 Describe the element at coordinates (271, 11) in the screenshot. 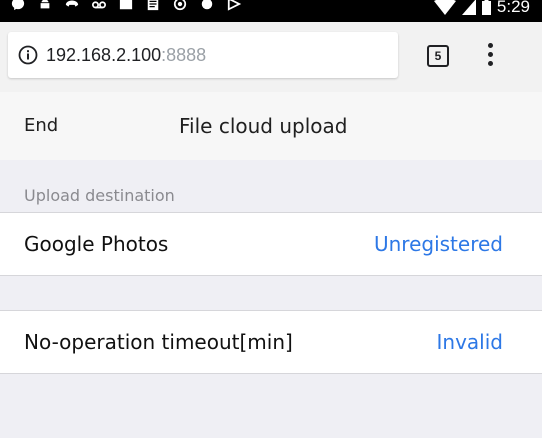

I see `status-bar: 5:29` at that location.